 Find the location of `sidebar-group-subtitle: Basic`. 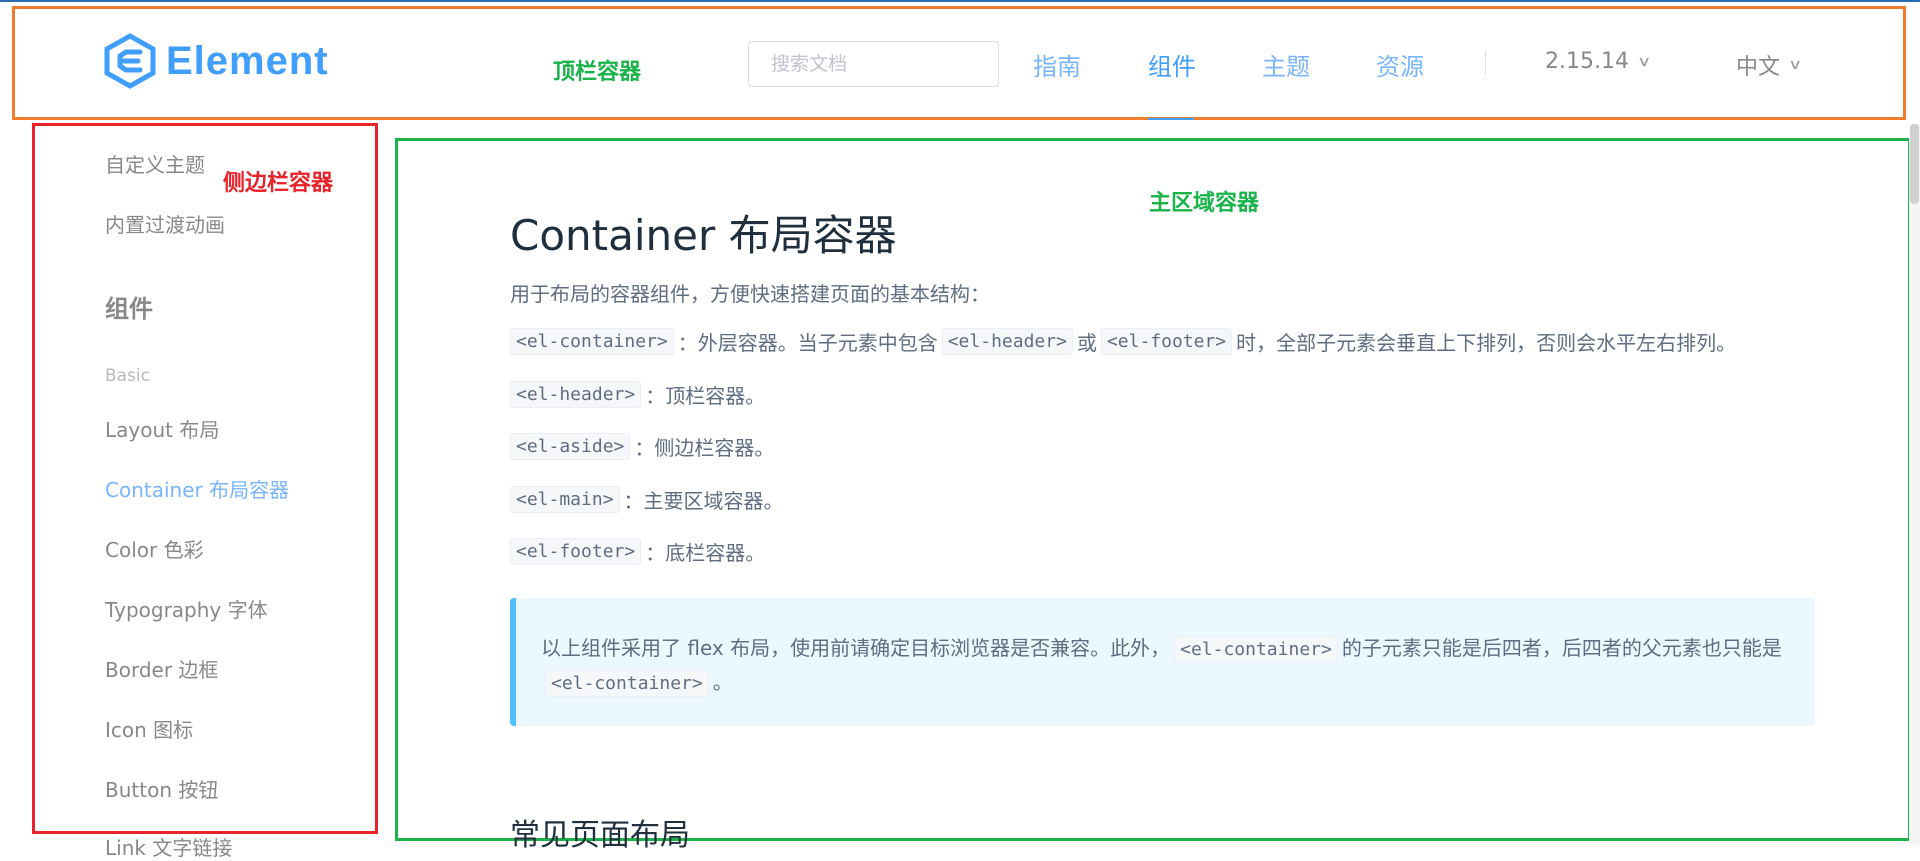

sidebar-group-subtitle: Basic is located at coordinates (128, 376).